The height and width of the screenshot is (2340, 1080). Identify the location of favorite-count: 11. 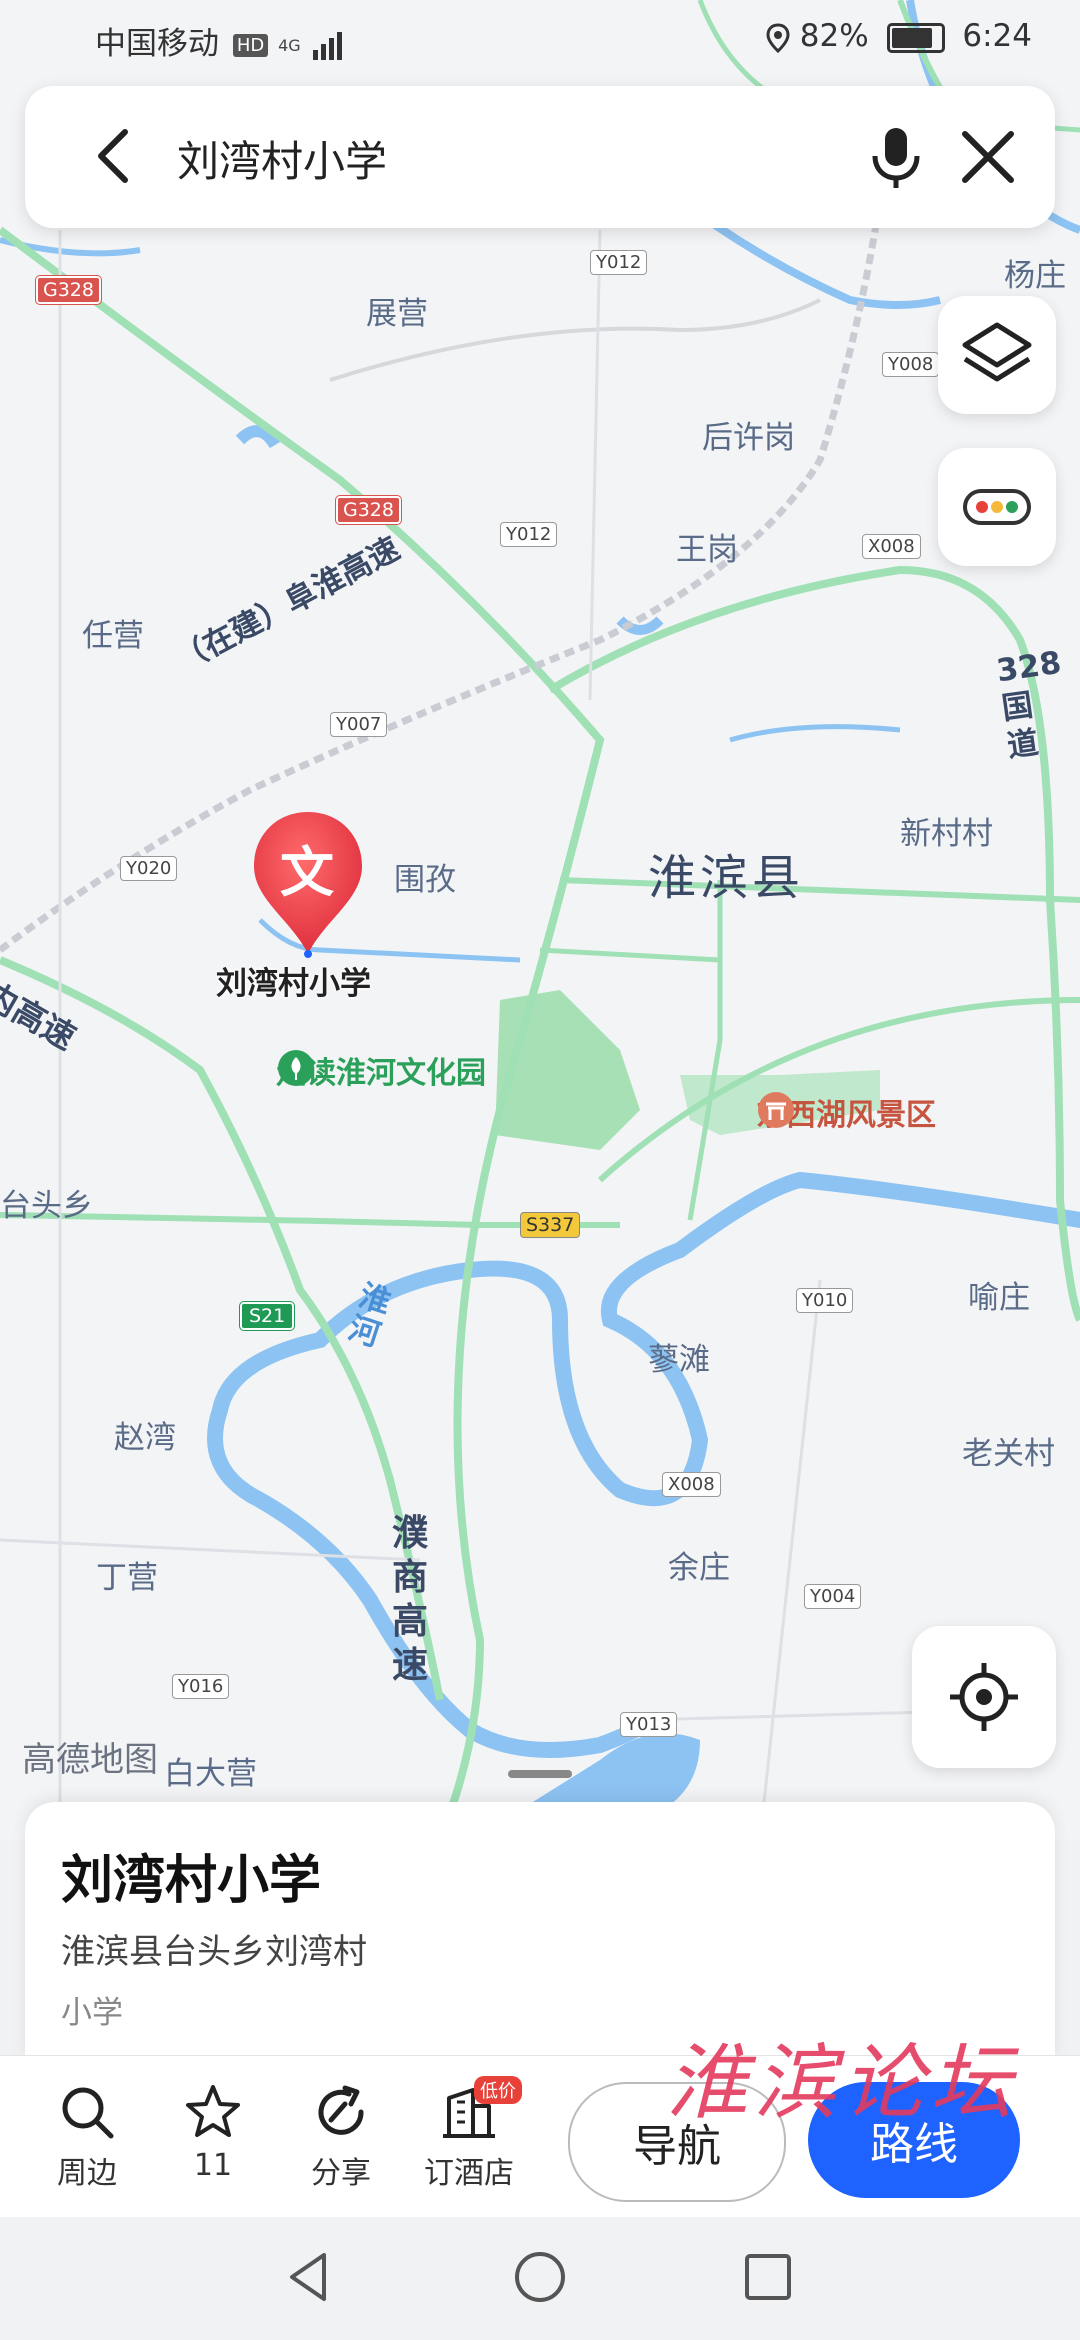
(213, 2165).